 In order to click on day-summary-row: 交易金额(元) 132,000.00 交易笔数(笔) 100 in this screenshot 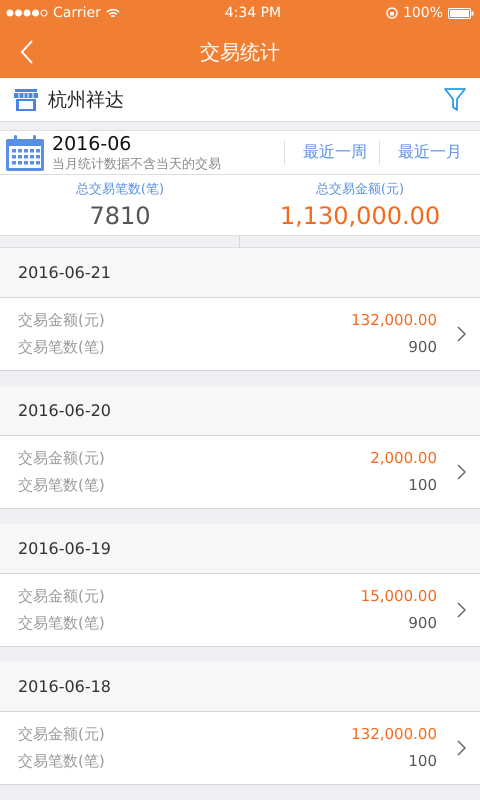, I will do `click(240, 748)`.